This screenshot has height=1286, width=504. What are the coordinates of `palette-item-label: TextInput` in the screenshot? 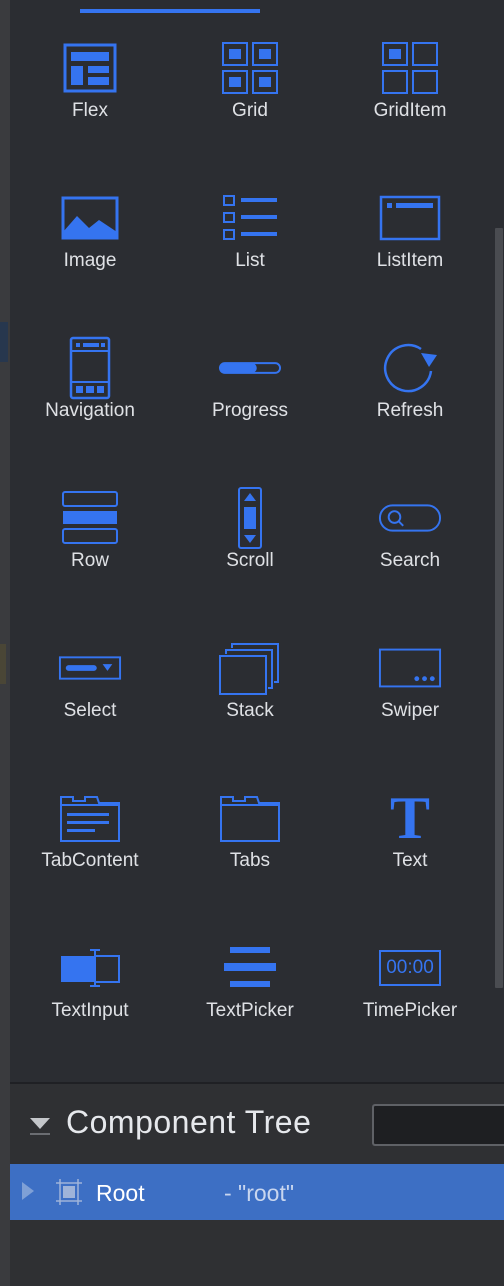 It's located at (90, 1010).